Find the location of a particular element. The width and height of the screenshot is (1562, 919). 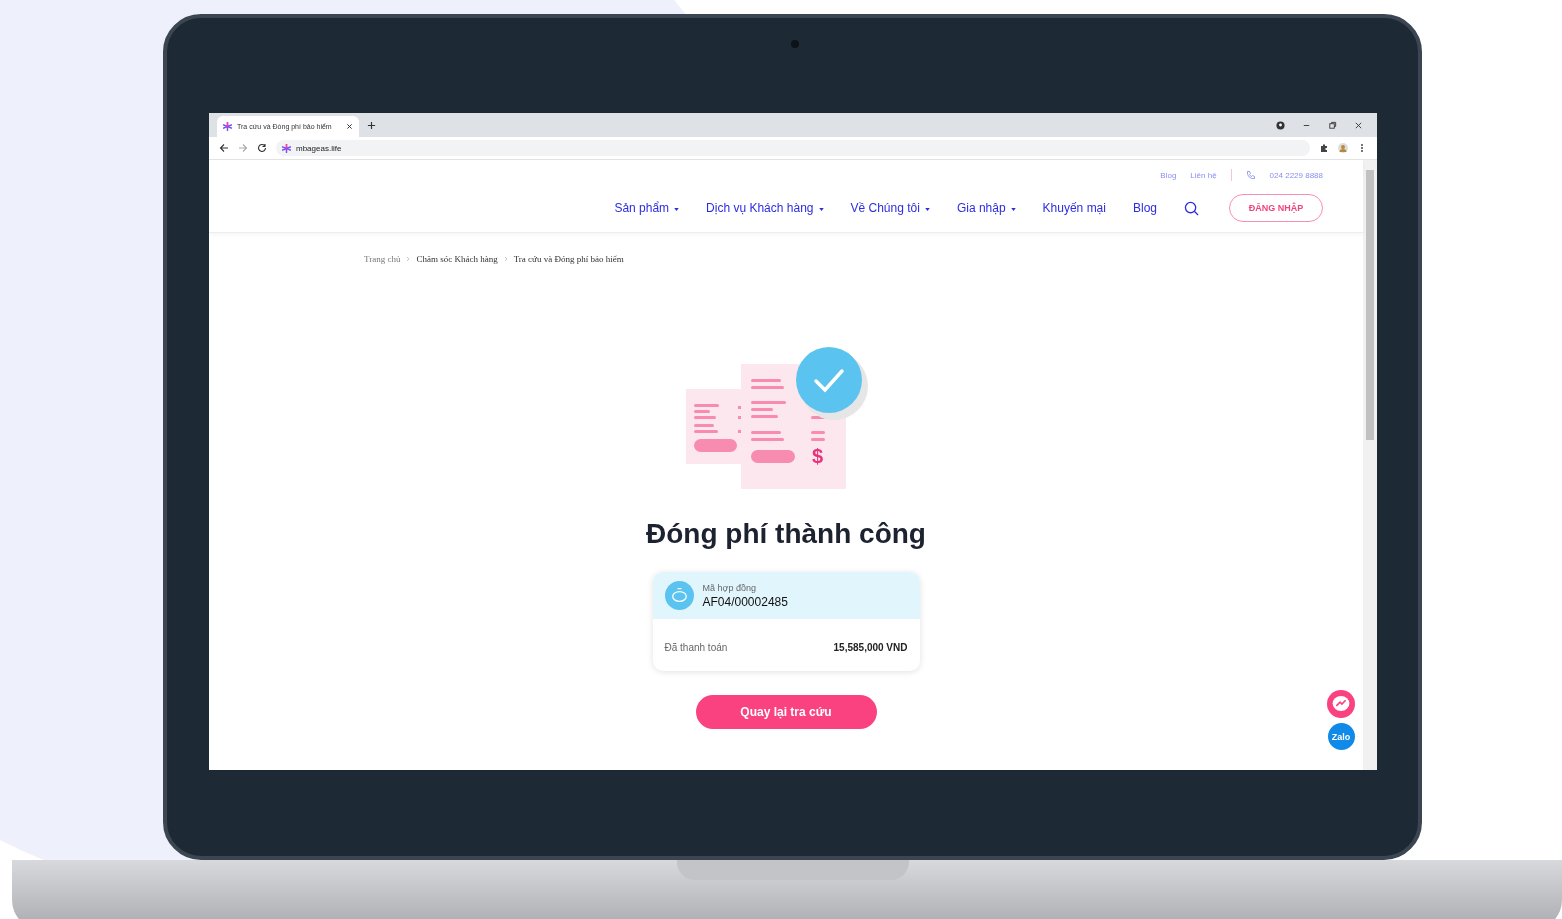

back-arrow-icon is located at coordinates (224, 148).